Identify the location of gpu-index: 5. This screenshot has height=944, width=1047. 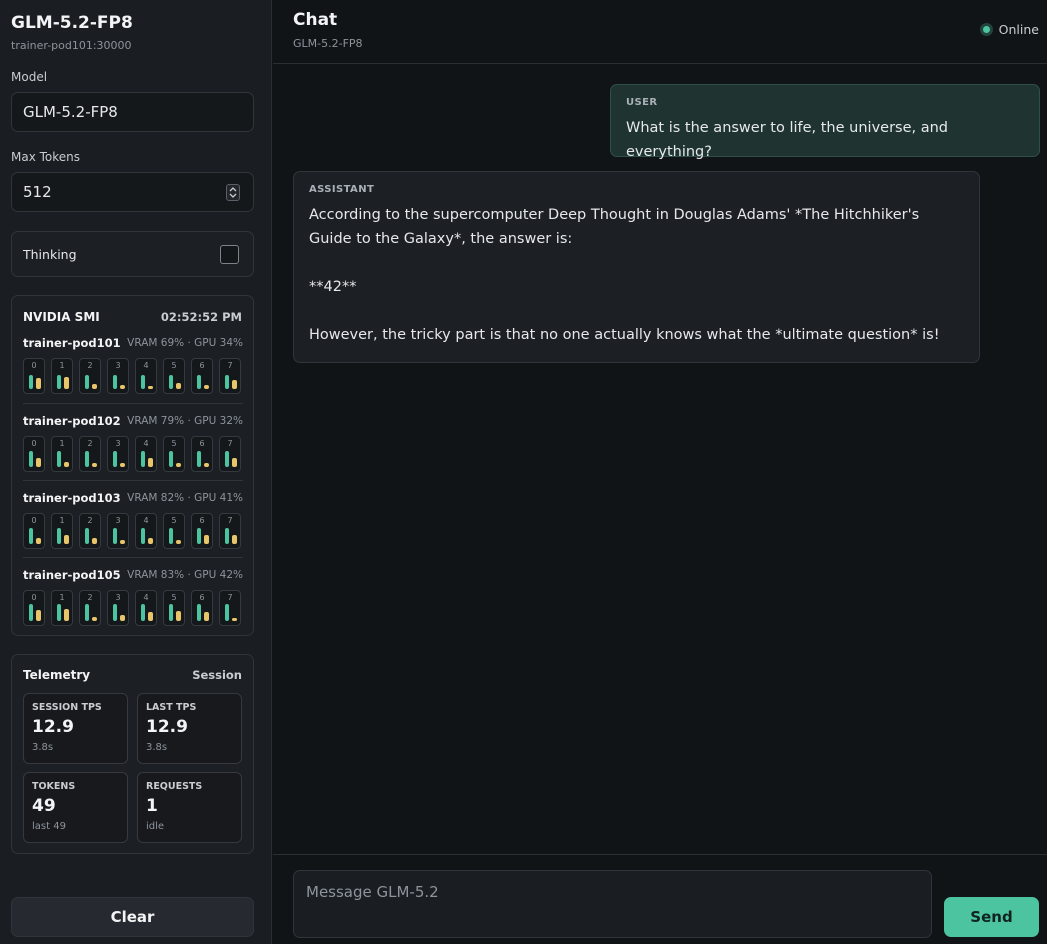
(174, 520).